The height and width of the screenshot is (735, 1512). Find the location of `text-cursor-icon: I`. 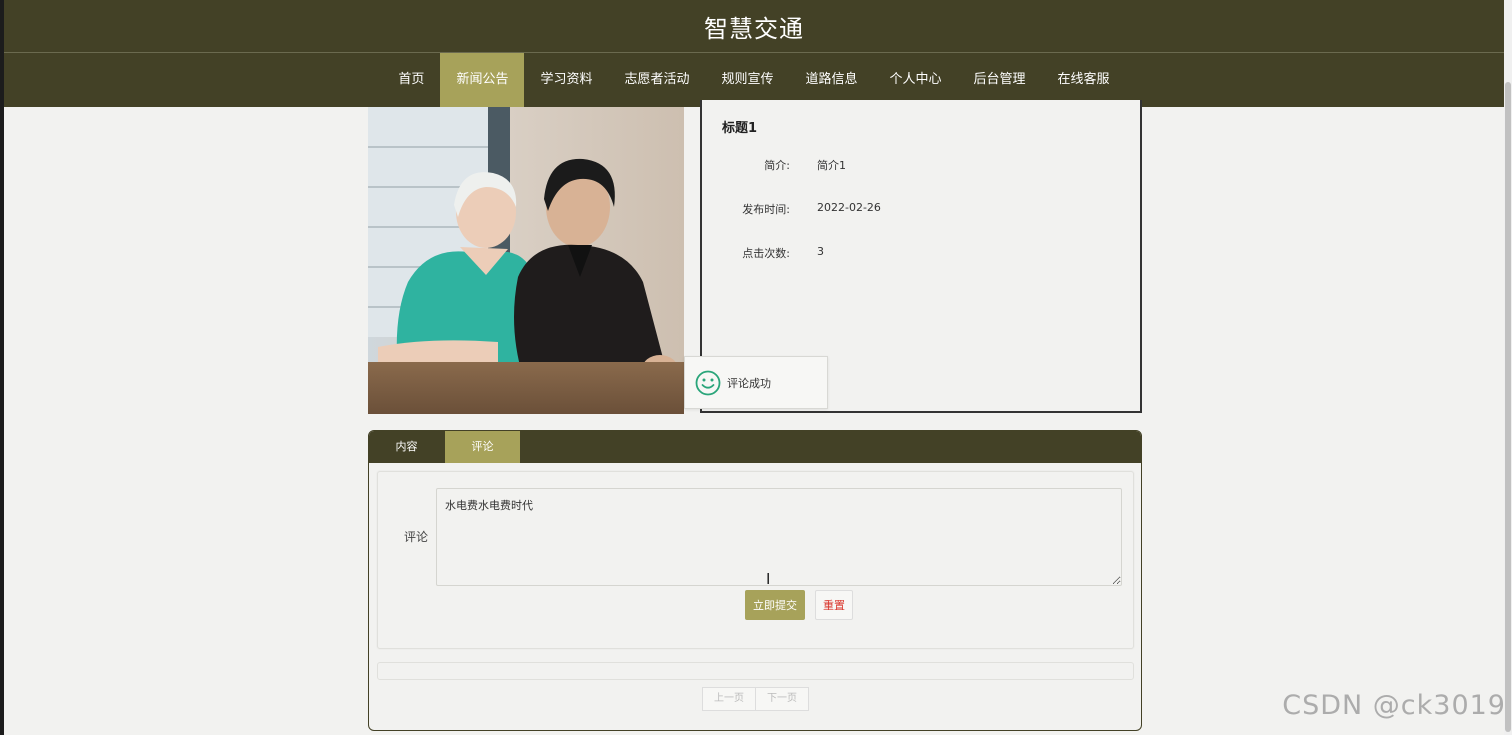

text-cursor-icon: I is located at coordinates (768, 579).